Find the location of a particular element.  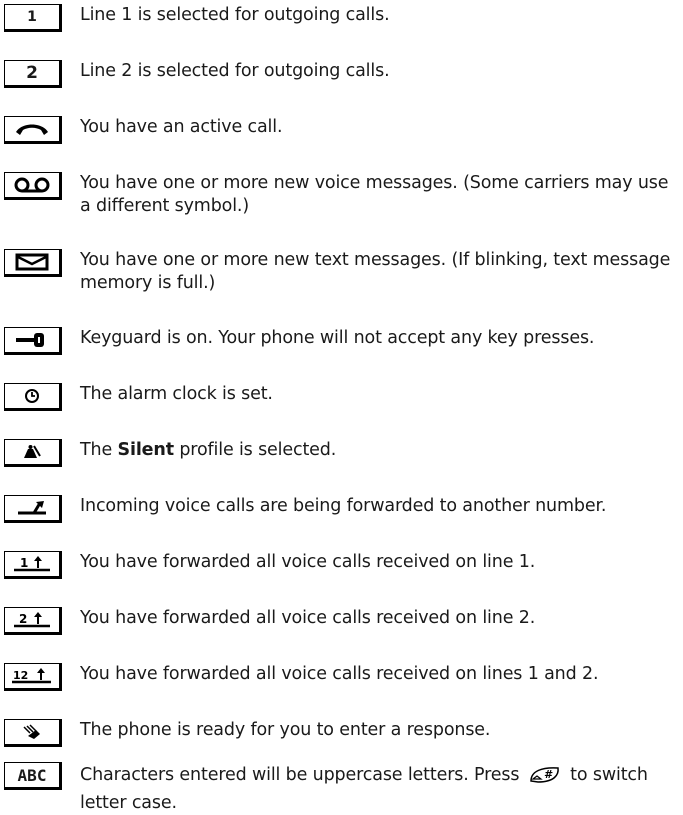

description-text: The is located at coordinates (99, 450).